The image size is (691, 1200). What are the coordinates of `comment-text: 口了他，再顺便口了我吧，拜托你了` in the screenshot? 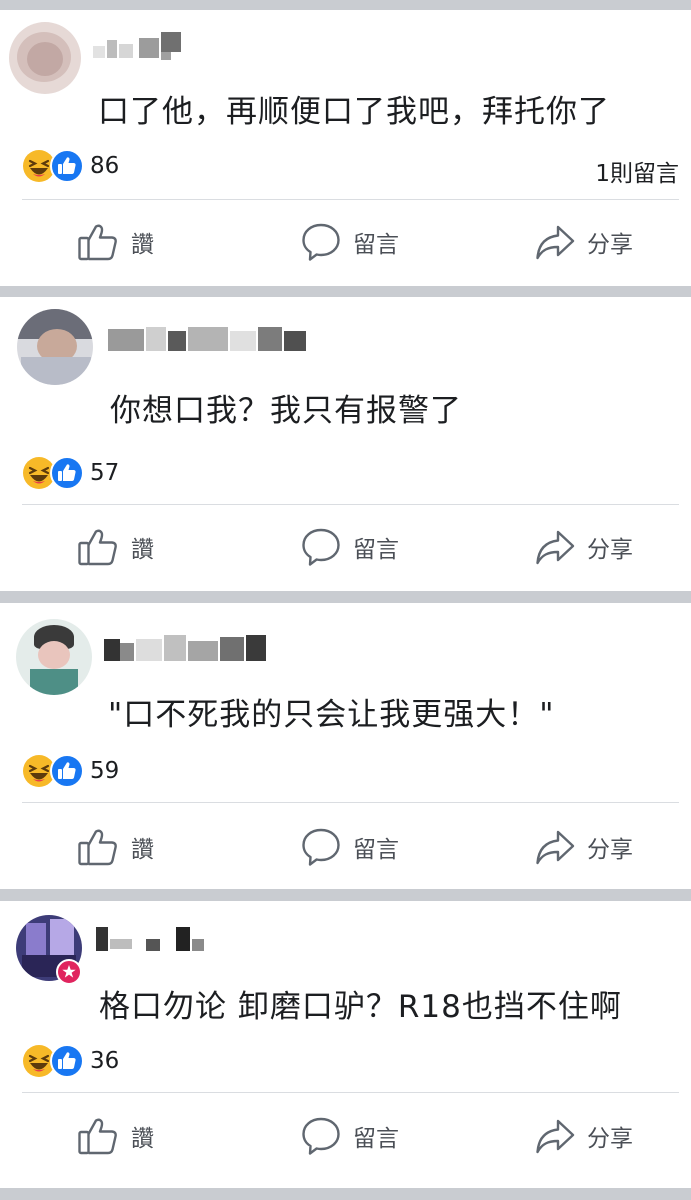 It's located at (354, 112).